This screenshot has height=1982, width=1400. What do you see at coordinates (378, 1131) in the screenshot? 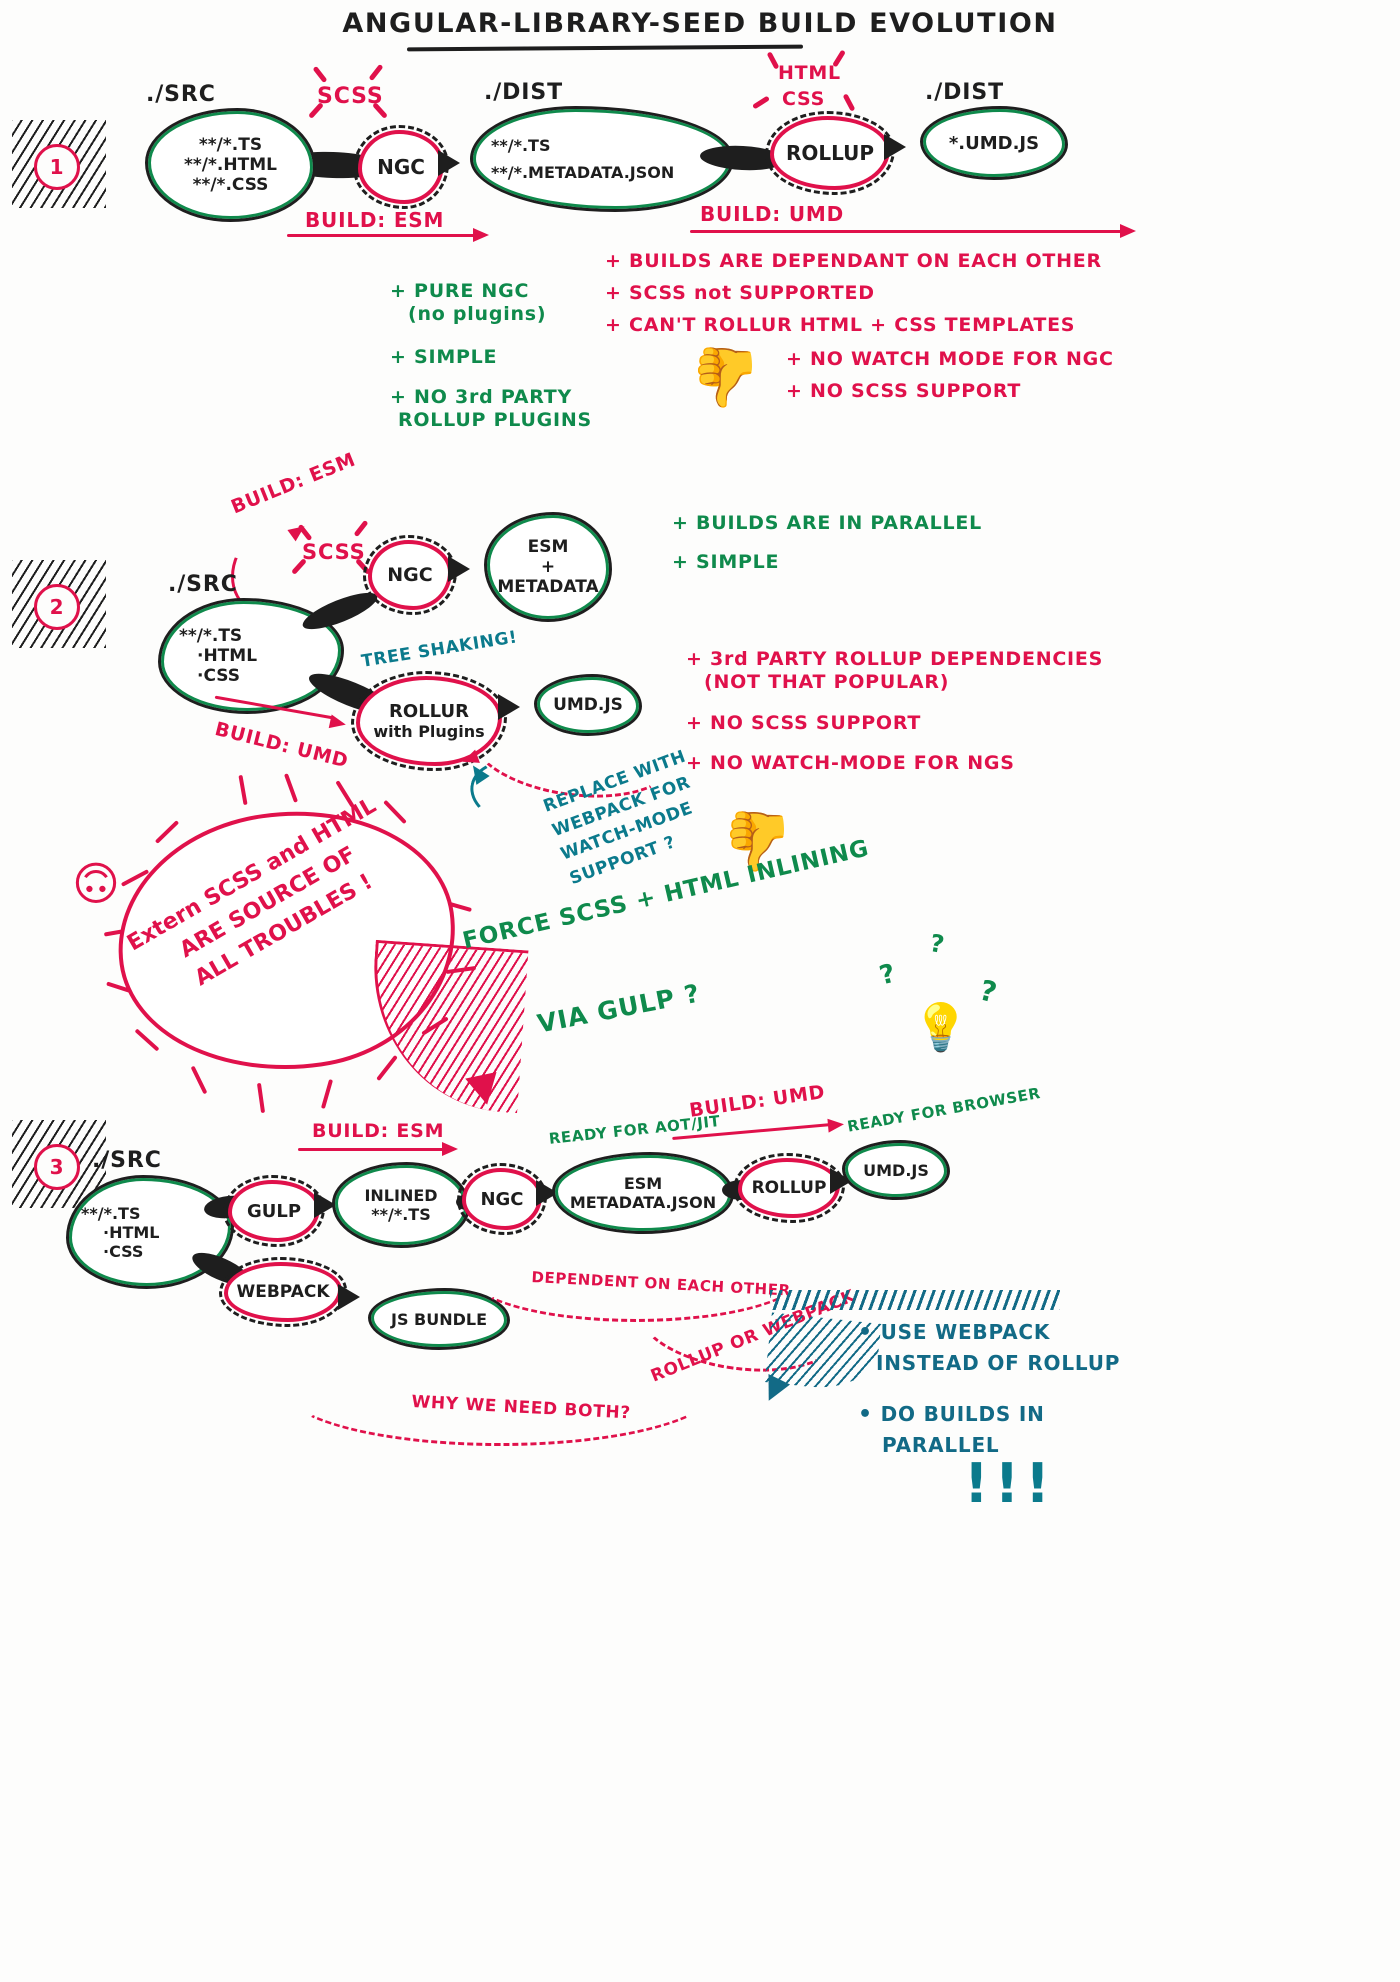
I see `arrow-label-build-esm-3: BUILD: ESM` at bounding box center [378, 1131].